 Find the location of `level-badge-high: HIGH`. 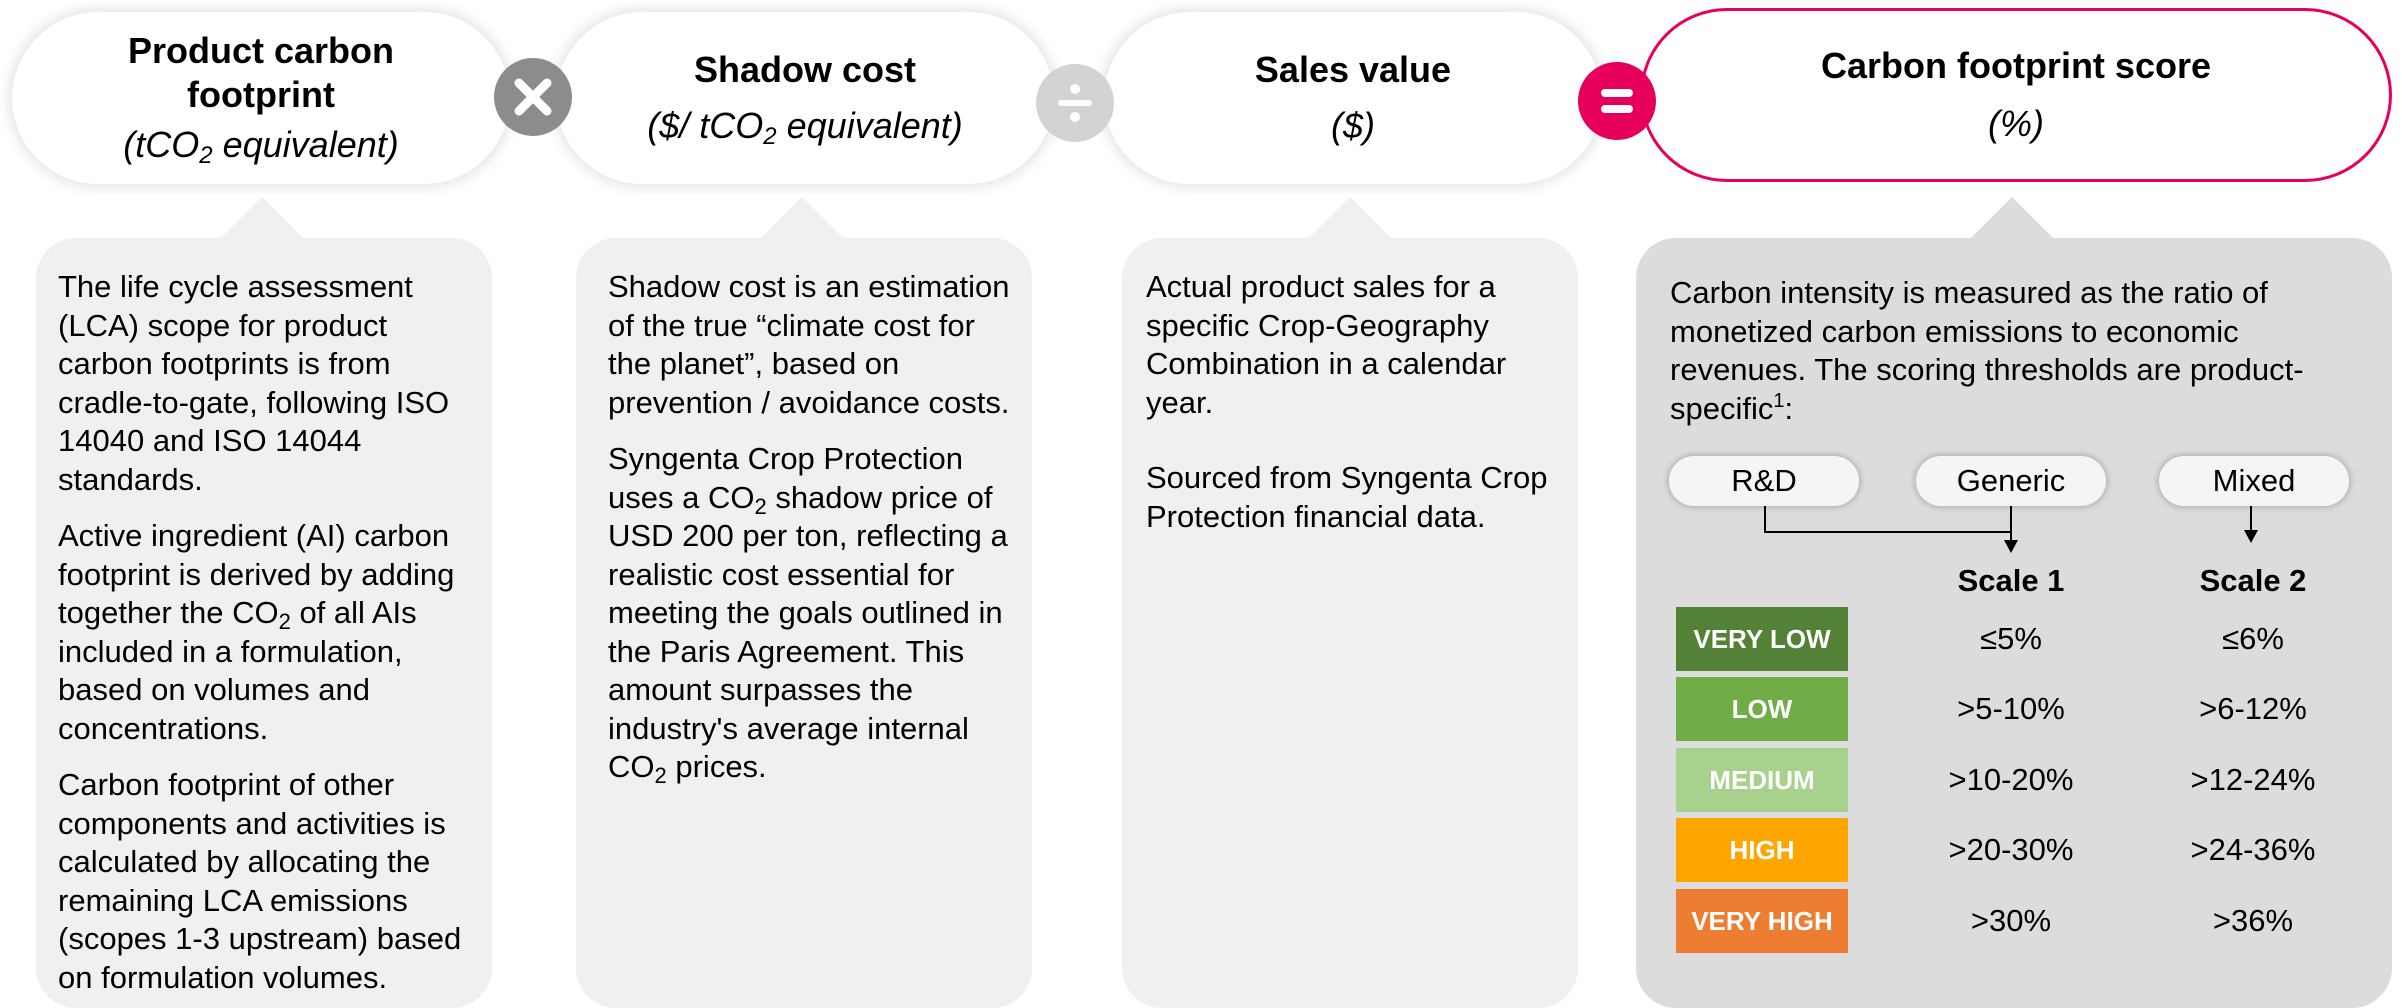

level-badge-high: HIGH is located at coordinates (1762, 850).